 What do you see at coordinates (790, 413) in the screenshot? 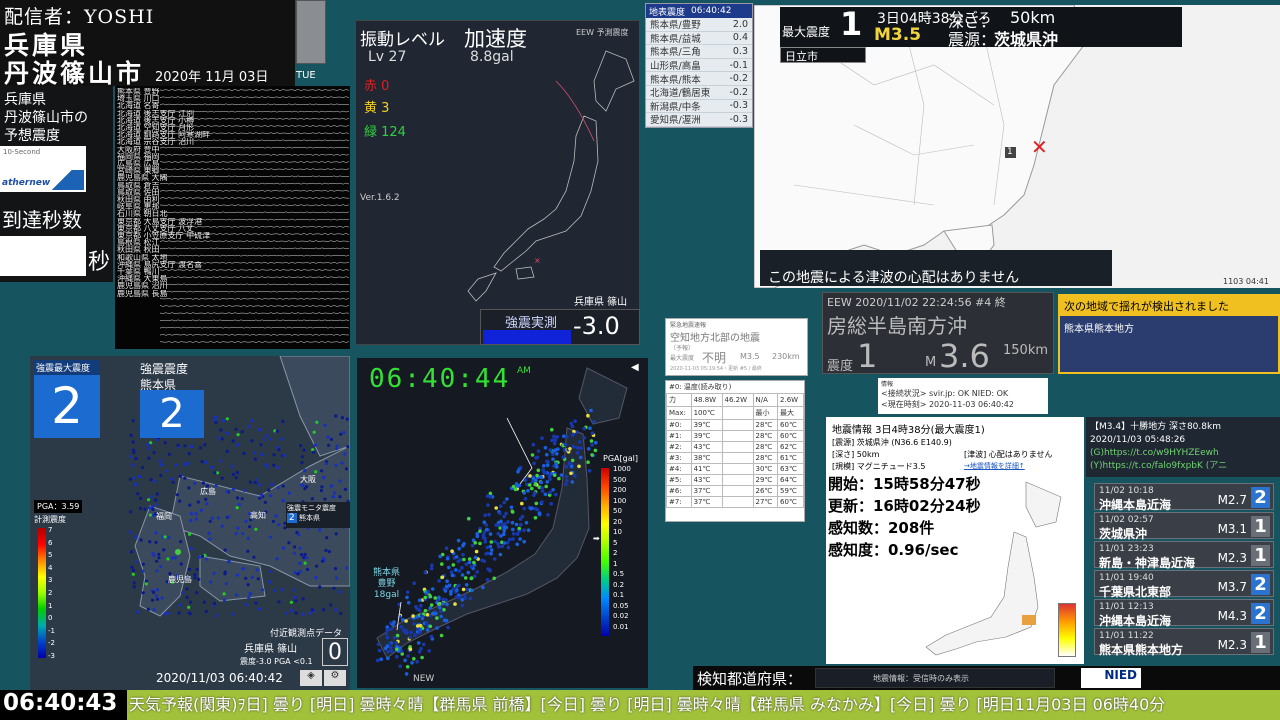
I see `temps-cell: 最大` at bounding box center [790, 413].